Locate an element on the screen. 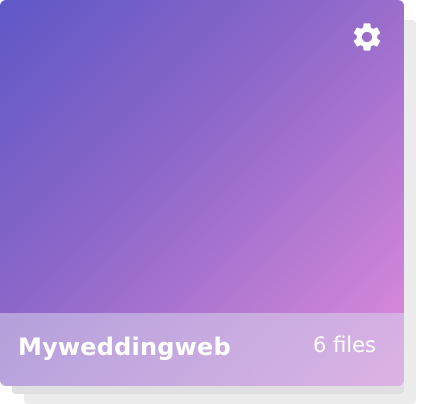 The image size is (428, 404). settings-button is located at coordinates (367, 37).